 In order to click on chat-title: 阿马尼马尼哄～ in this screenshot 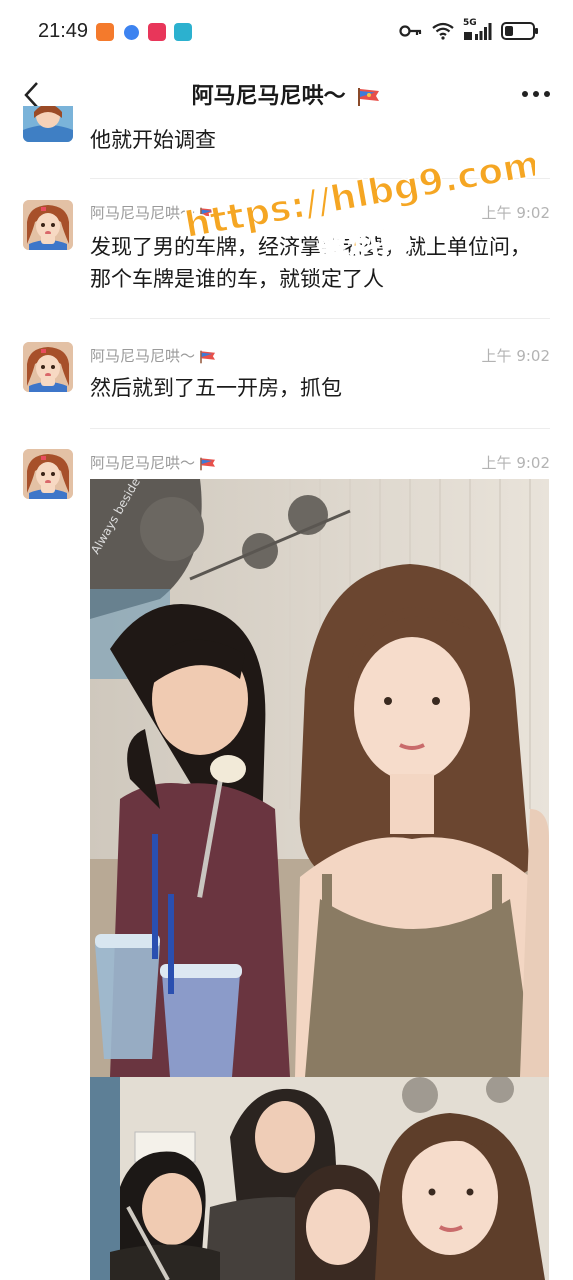, I will do `click(286, 94)`.